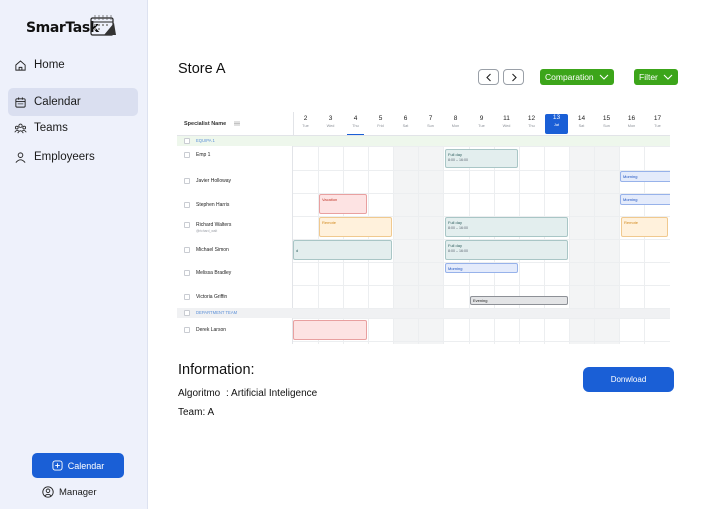 This screenshot has height=509, width=715. I want to click on algorithm-label: Algoritmo, so click(199, 393).